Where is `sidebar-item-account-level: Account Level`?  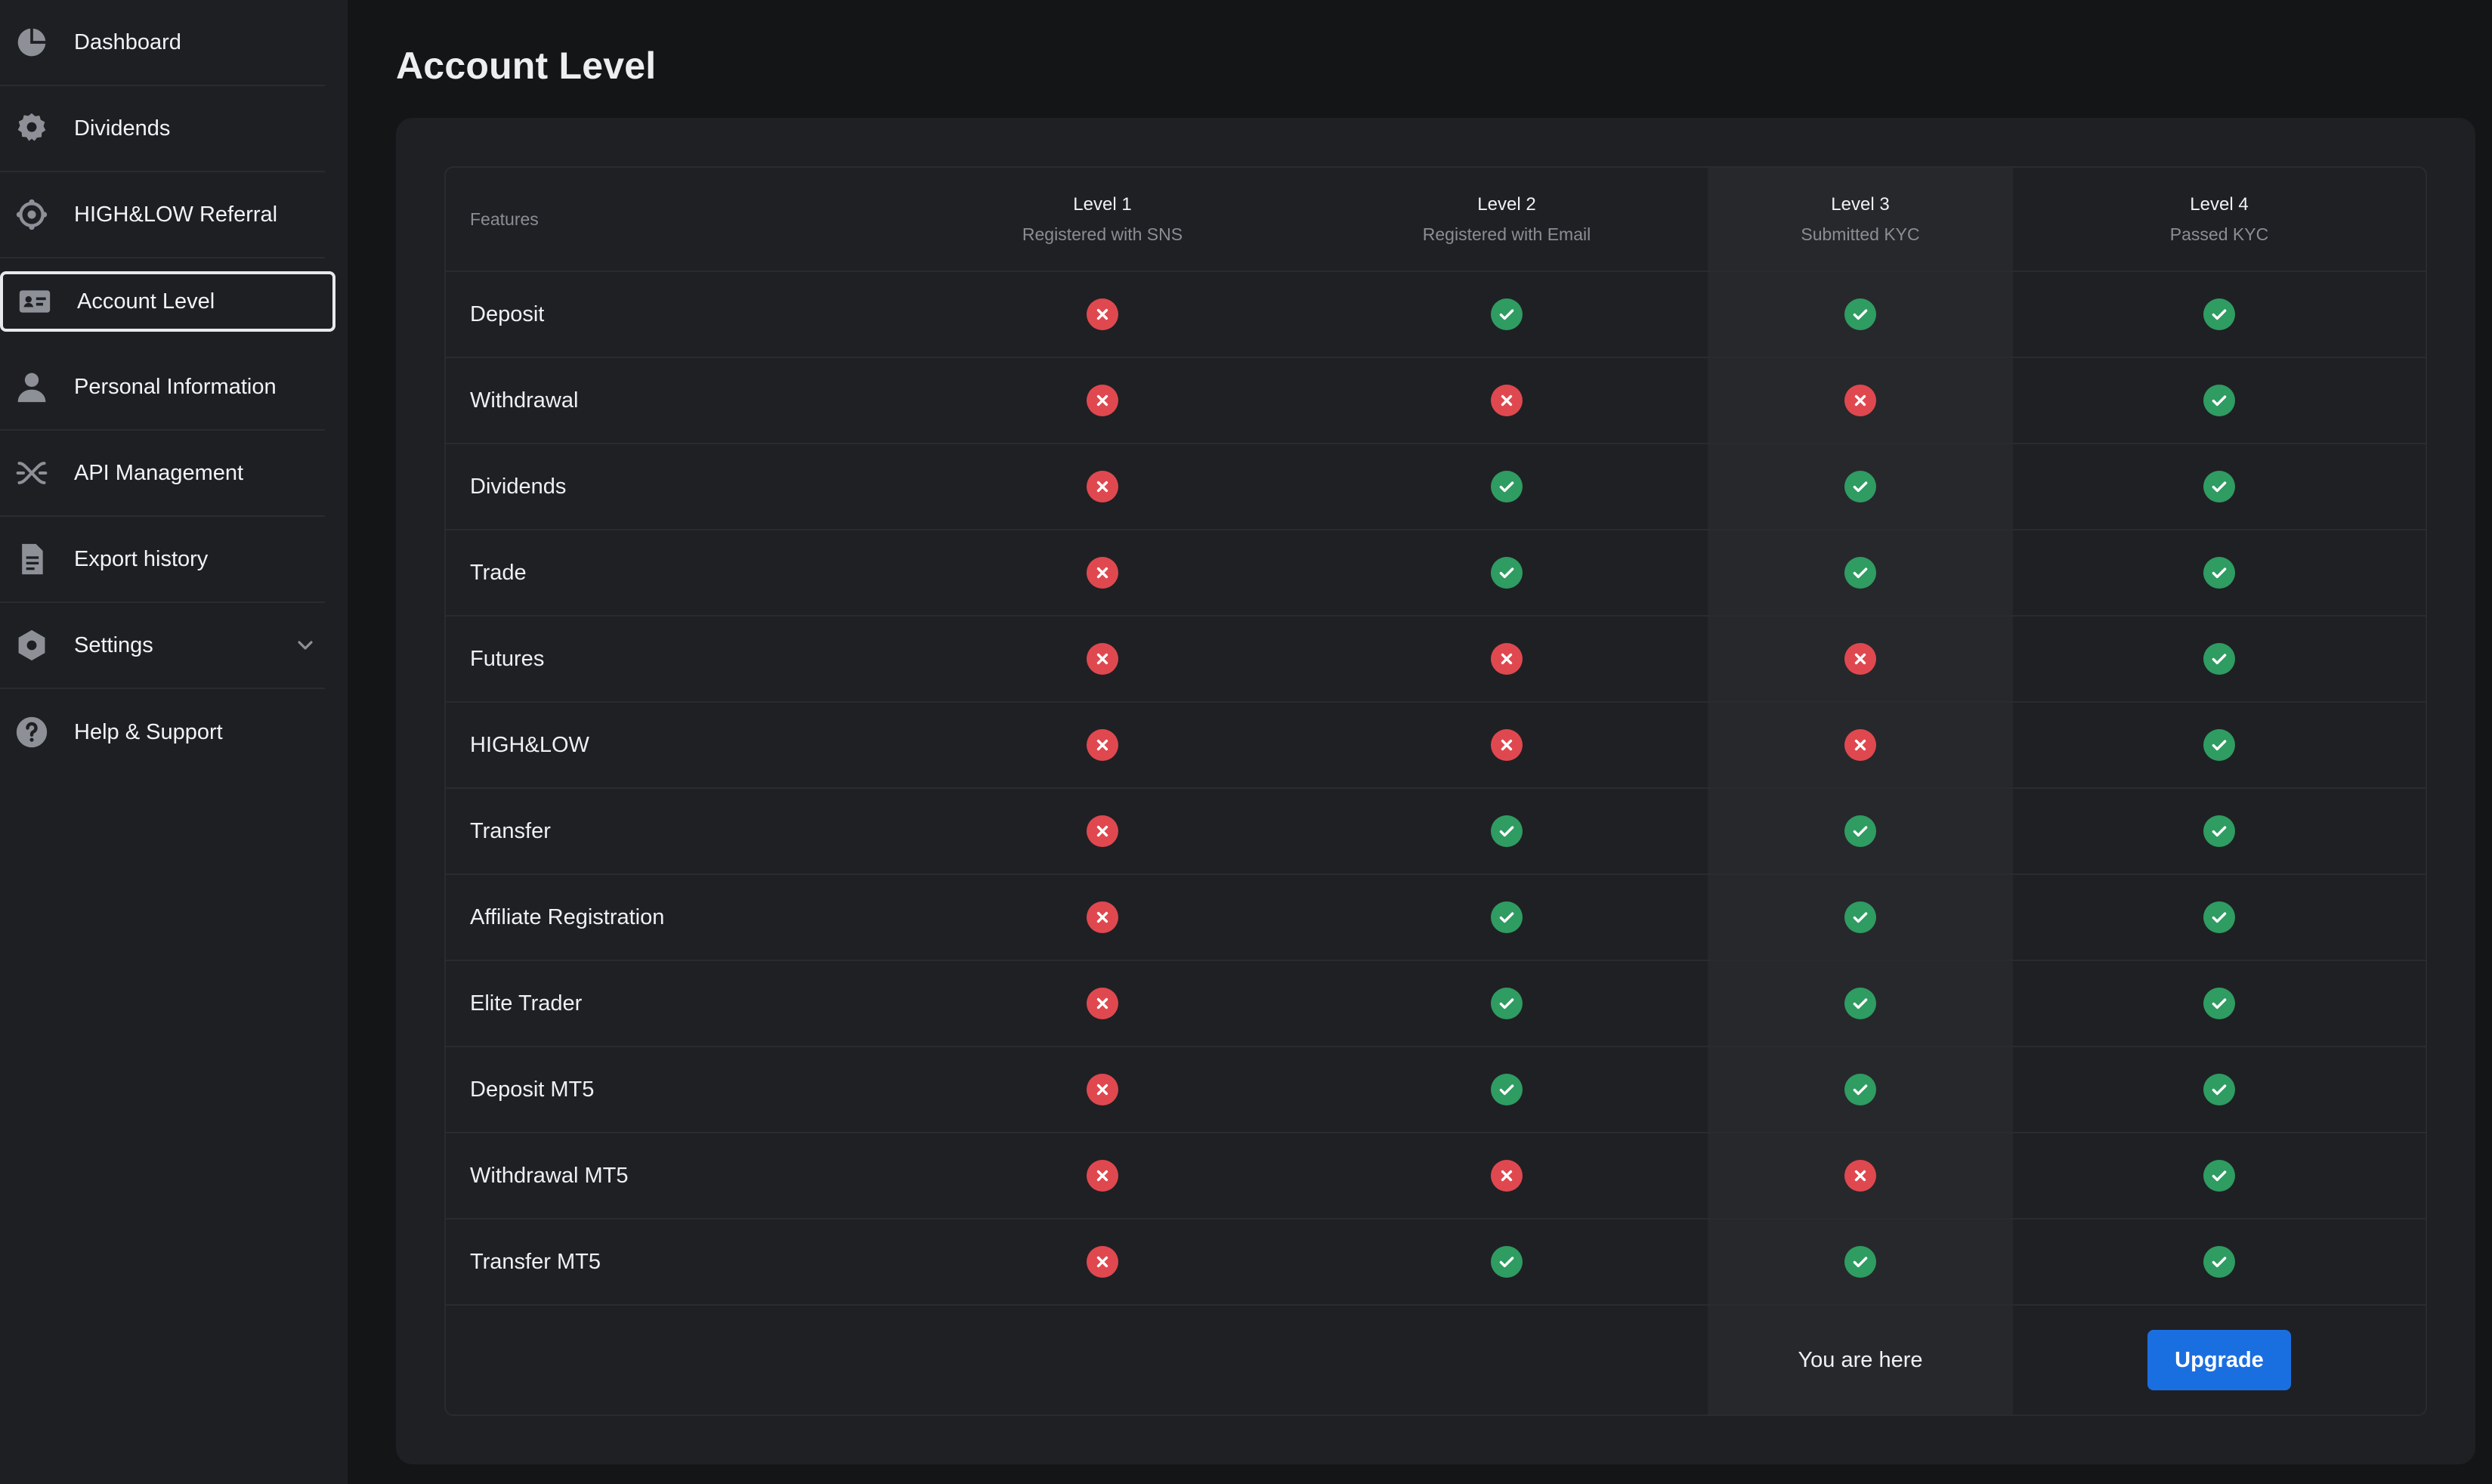
sidebar-item-account-level: Account Level is located at coordinates (167, 302).